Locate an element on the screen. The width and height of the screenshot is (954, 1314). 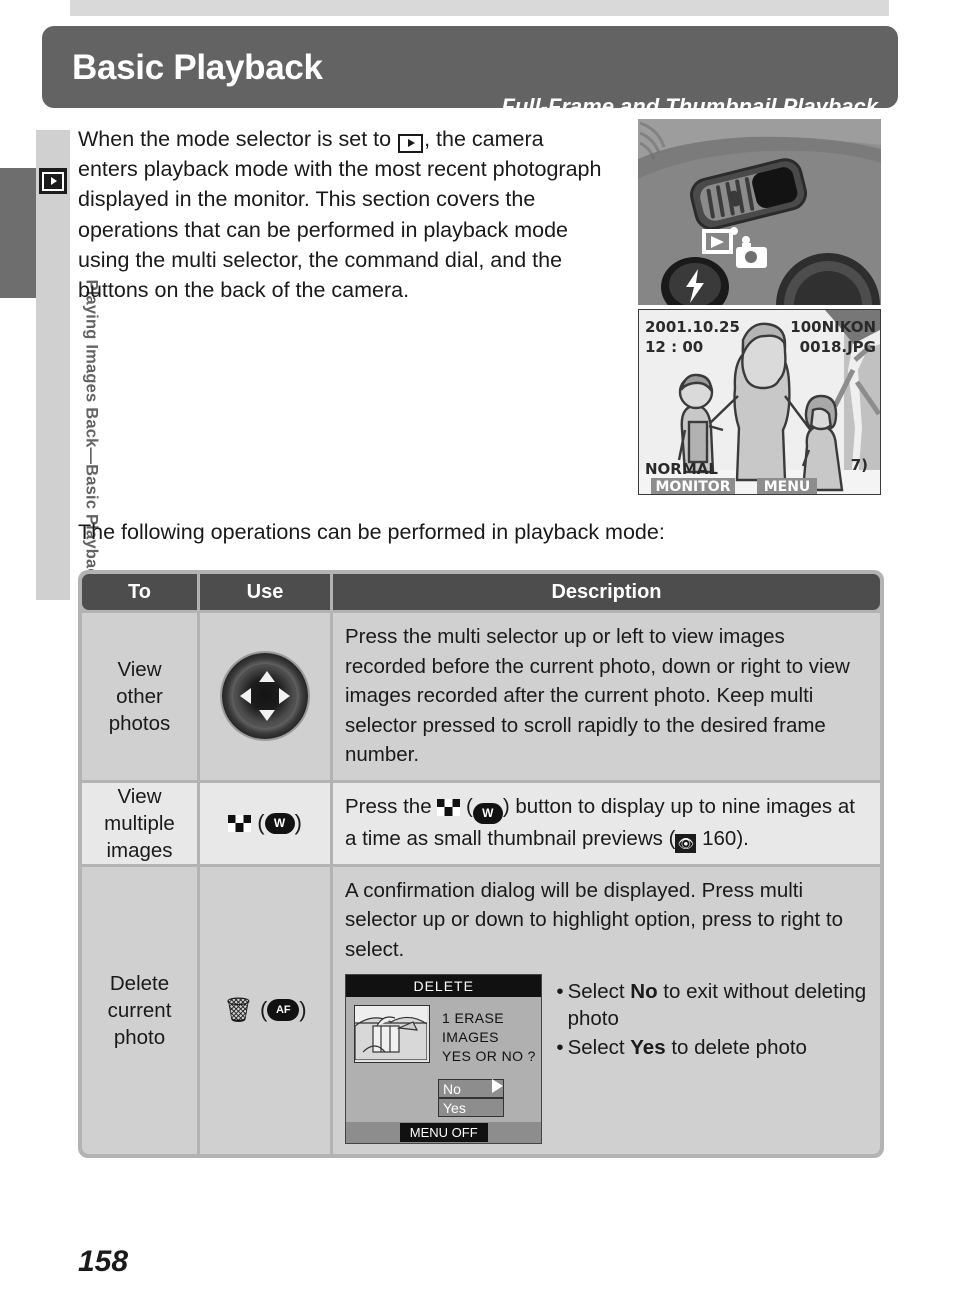
row-label-delete-current-photo: Delete current photo is located at coordinates (139, 1010).